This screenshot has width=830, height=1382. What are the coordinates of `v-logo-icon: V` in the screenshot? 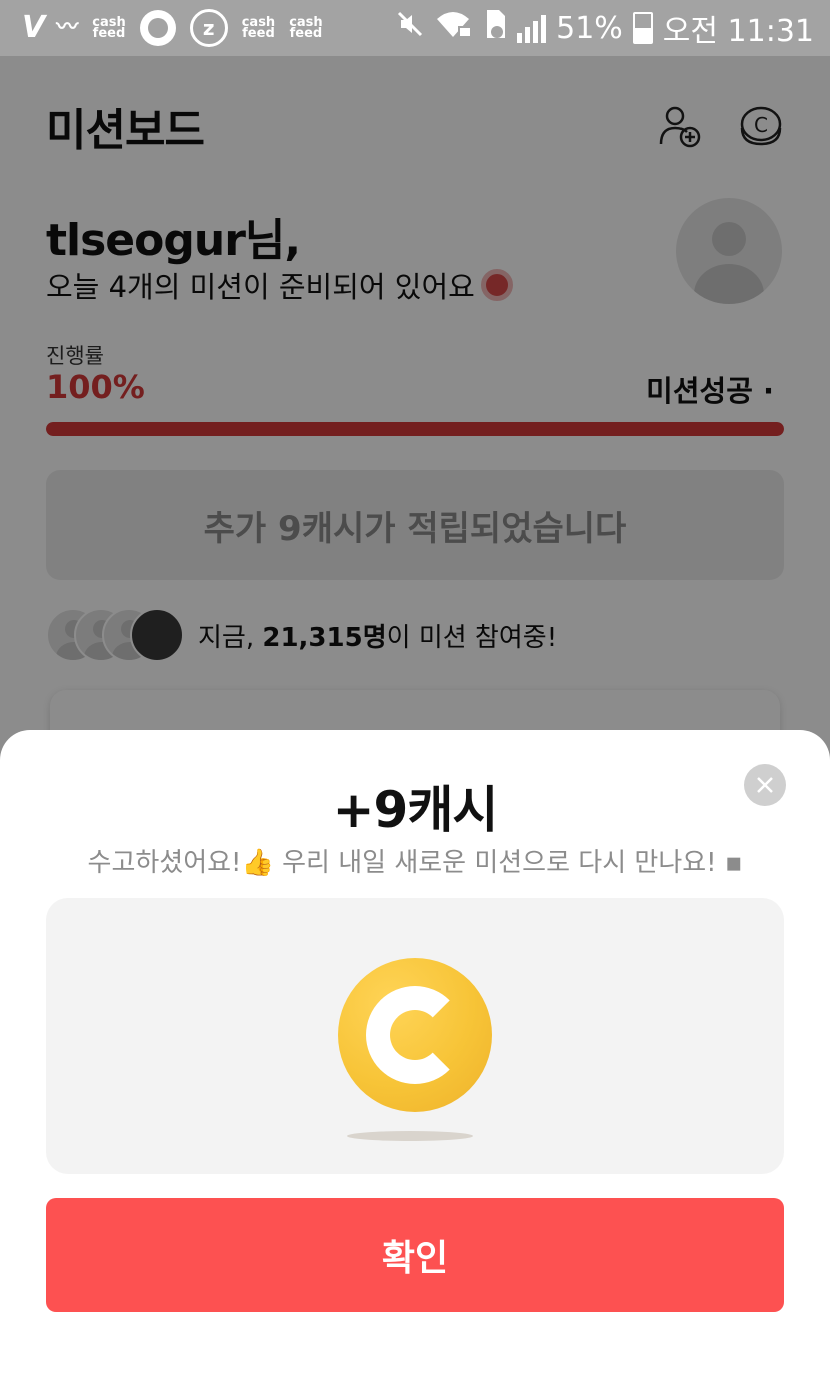 It's located at (33, 27).